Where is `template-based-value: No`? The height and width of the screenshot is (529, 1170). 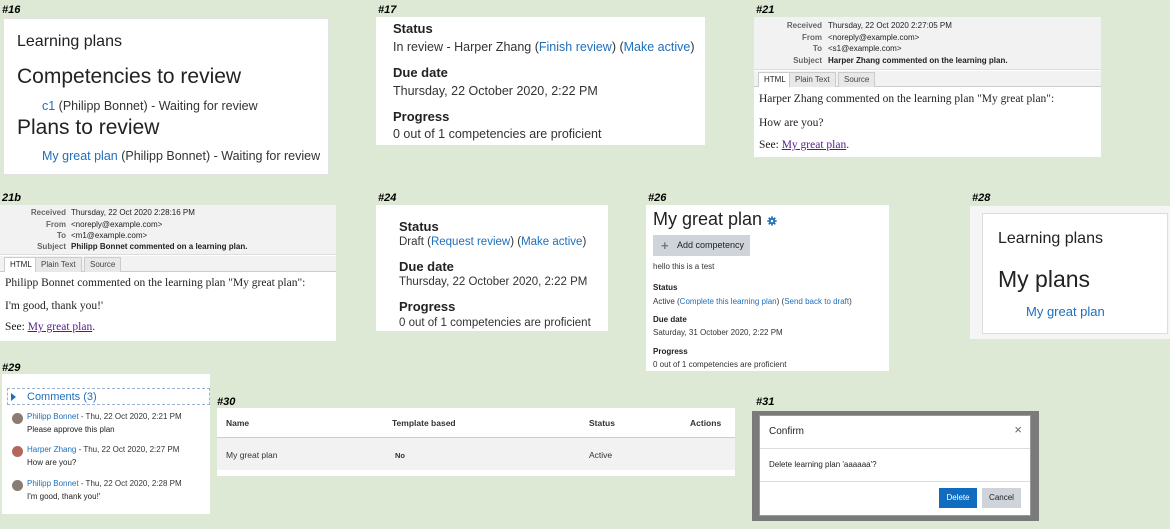
template-based-value: No is located at coordinates (400, 455).